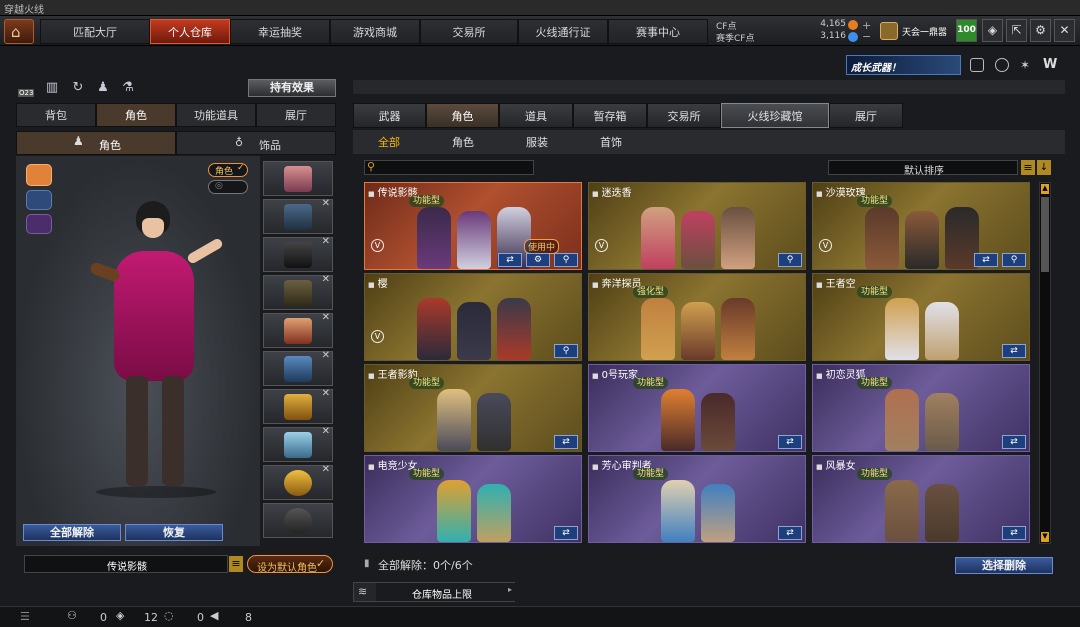 The image size is (1080, 627). What do you see at coordinates (966, 30) in the screenshot?
I see `level-badge: 100` at bounding box center [966, 30].